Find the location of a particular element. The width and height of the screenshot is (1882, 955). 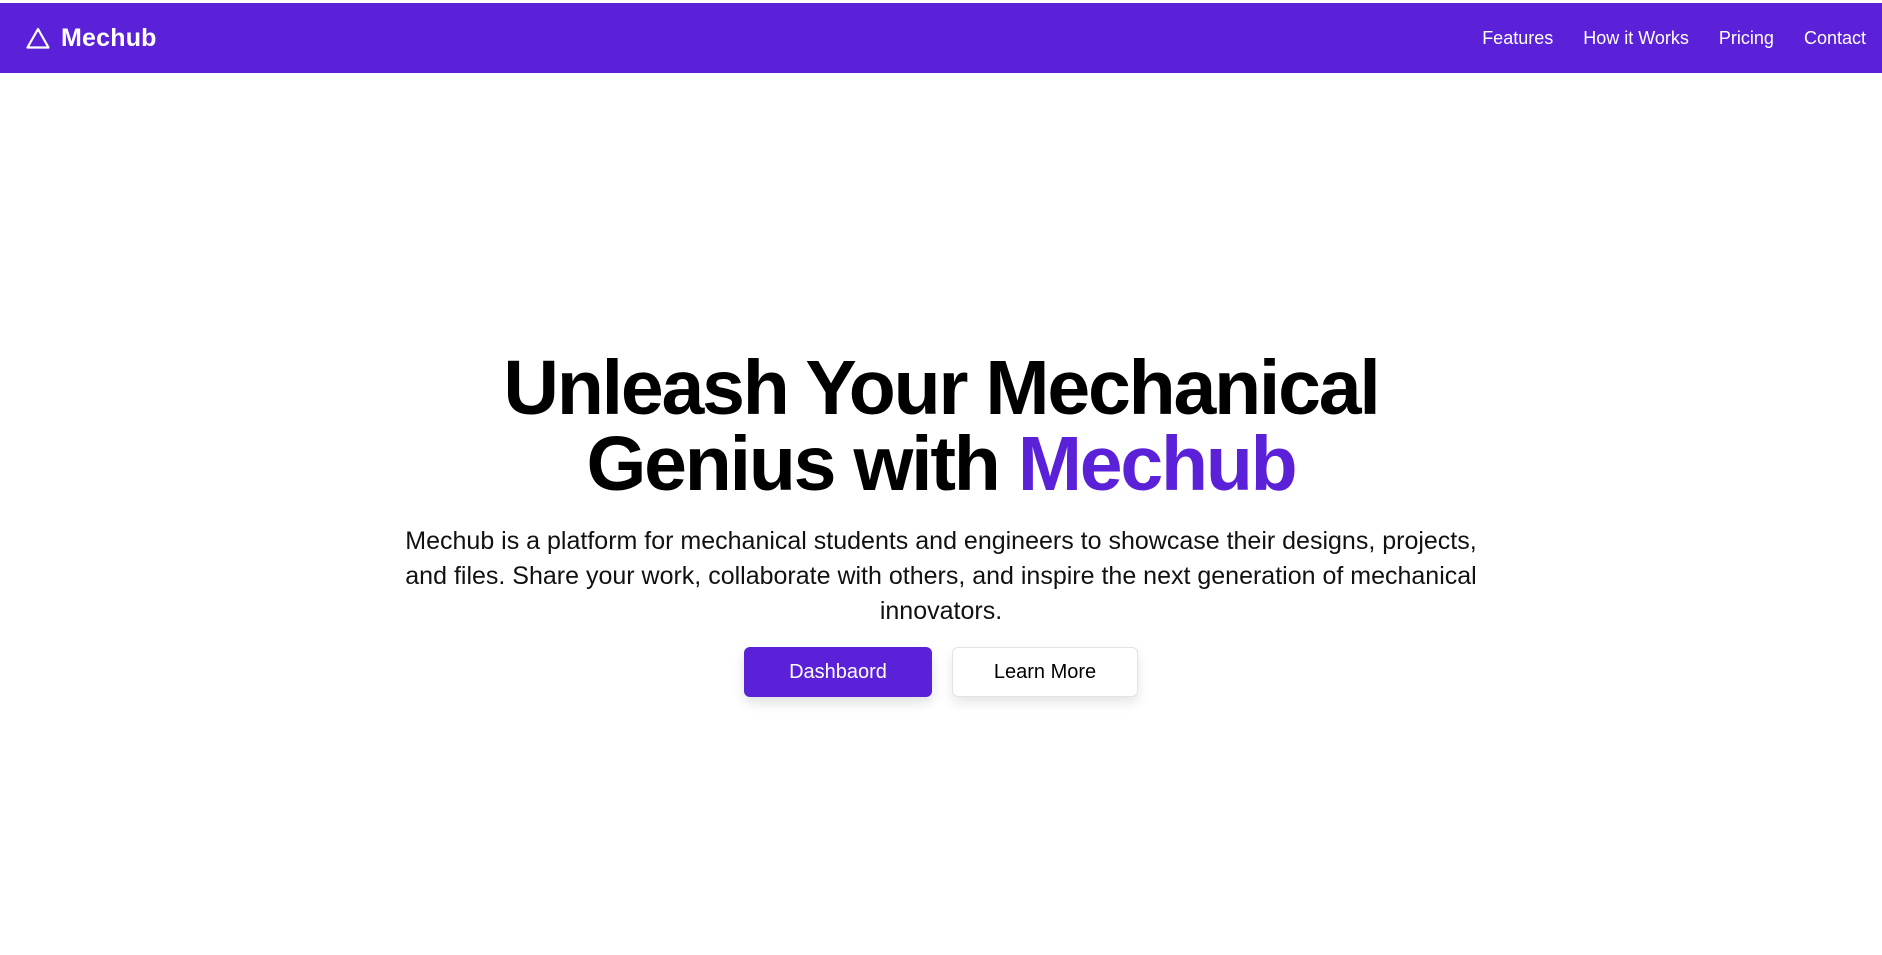

nav-link-features: Features is located at coordinates (1517, 38).